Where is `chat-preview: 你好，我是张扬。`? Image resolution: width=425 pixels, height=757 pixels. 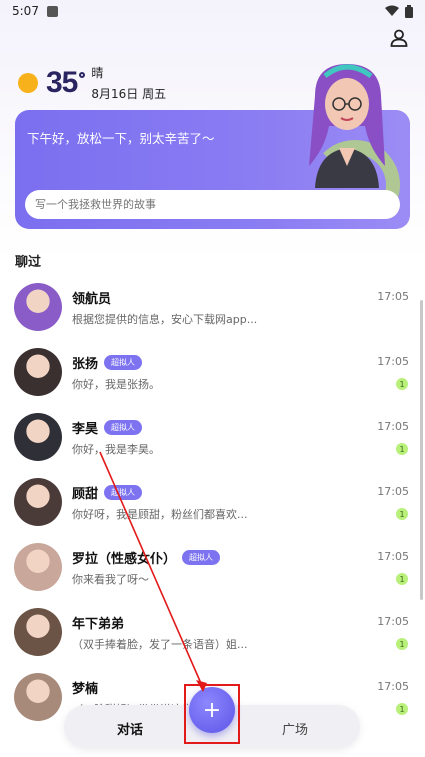 chat-preview: 你好，我是张扬。 is located at coordinates (116, 384).